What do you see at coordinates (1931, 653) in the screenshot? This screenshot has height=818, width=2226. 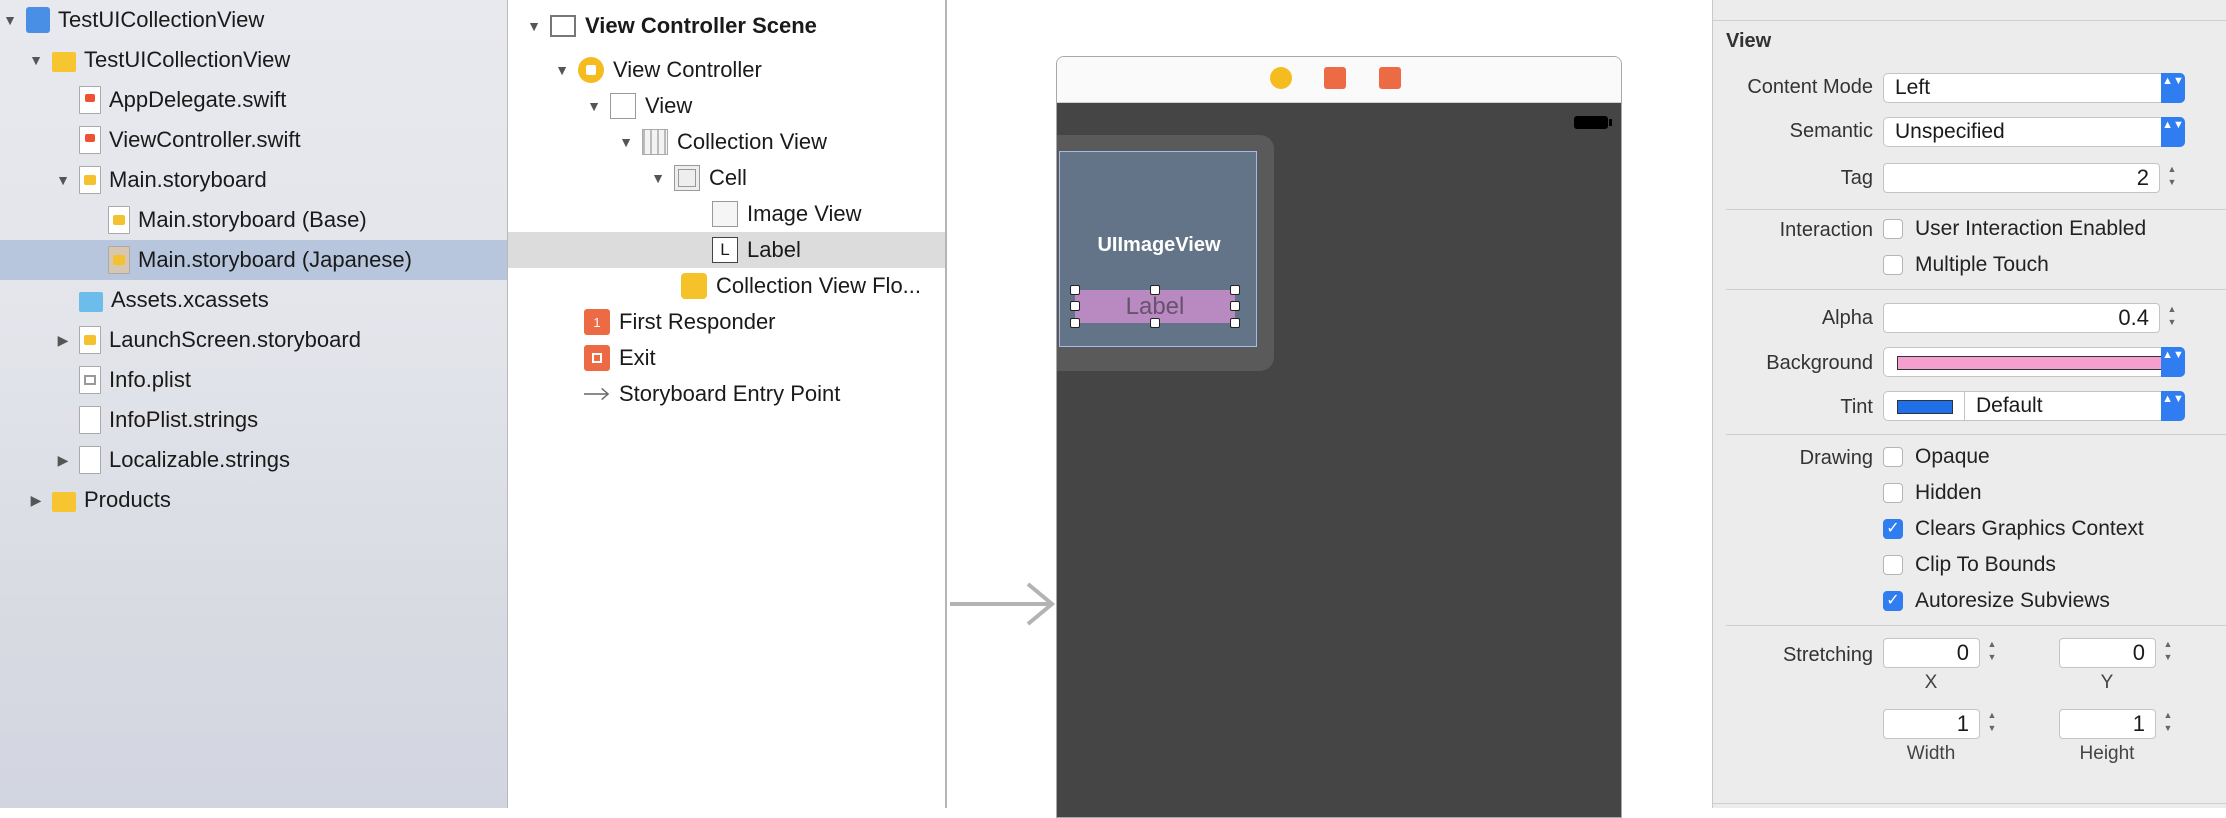 I see `stretching-x-field: 0` at bounding box center [1931, 653].